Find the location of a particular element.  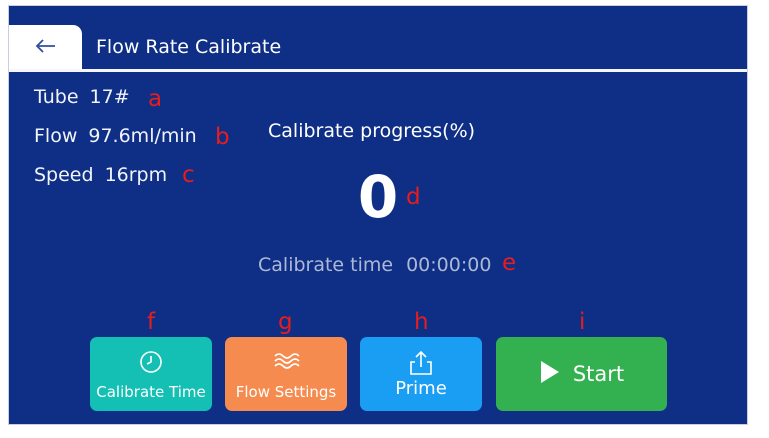

flow-value: 97.6ml/min is located at coordinates (142, 136).